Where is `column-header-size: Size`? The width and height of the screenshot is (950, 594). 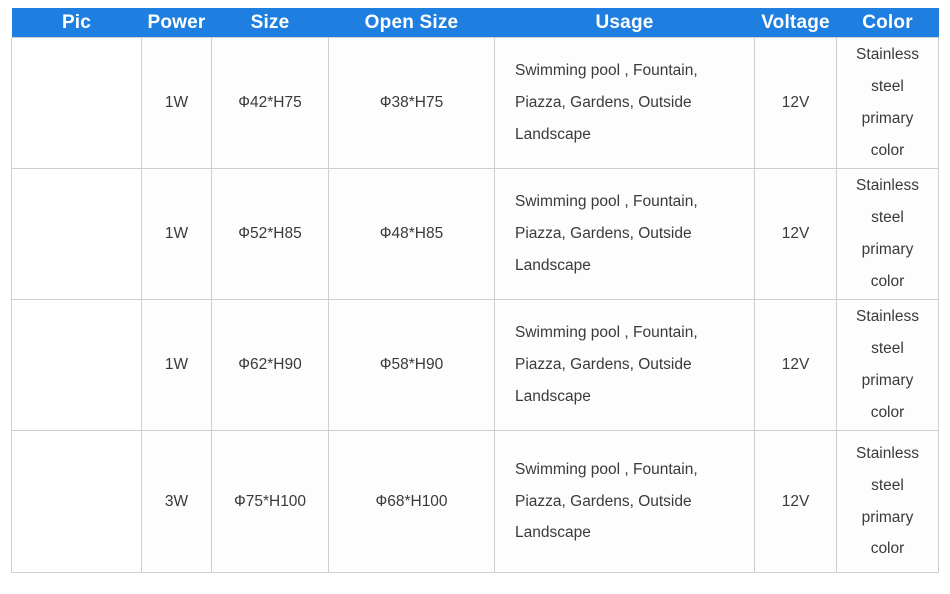
column-header-size: Size is located at coordinates (270, 23).